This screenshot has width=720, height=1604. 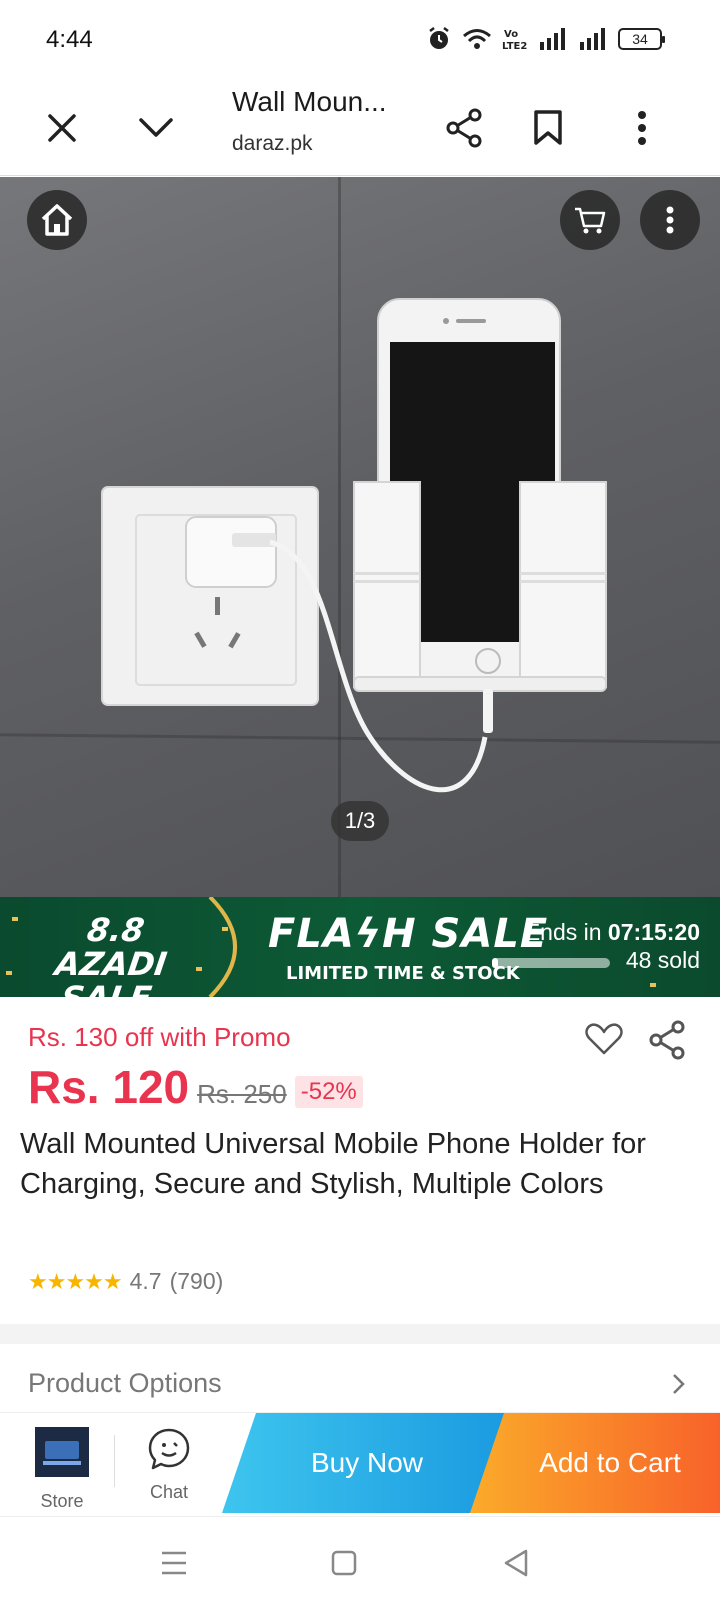 I want to click on cart-icon, so click(x=590, y=220).